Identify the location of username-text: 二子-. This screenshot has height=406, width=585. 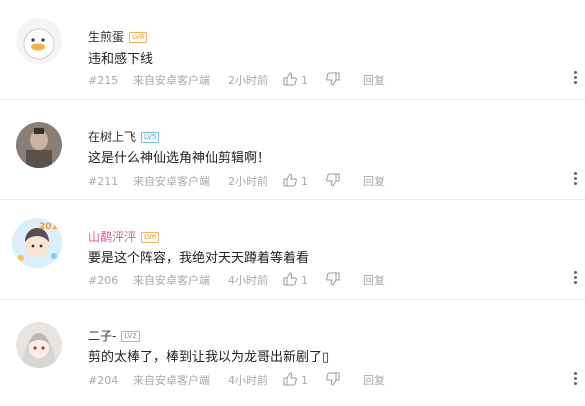
(102, 336).